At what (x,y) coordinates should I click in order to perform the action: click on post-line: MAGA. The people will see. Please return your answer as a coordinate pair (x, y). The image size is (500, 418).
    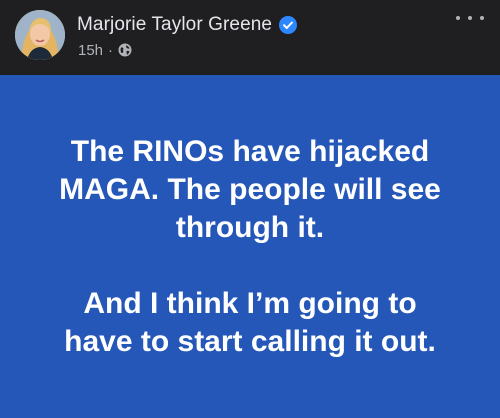
    Looking at the image, I should click on (250, 189).